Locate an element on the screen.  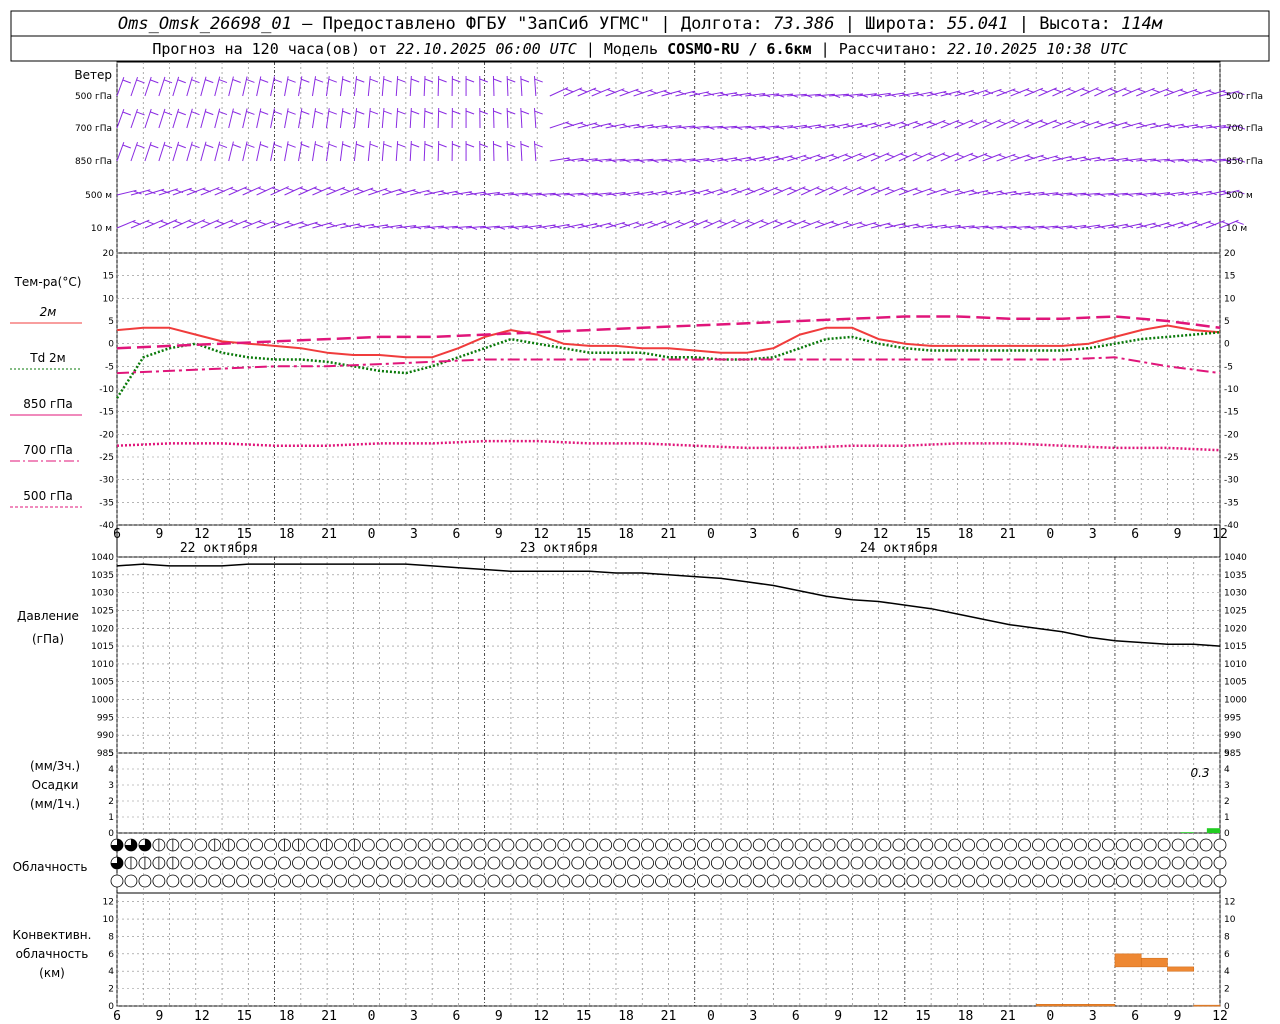
calc-label: Рассчитано: is located at coordinates (888, 49).